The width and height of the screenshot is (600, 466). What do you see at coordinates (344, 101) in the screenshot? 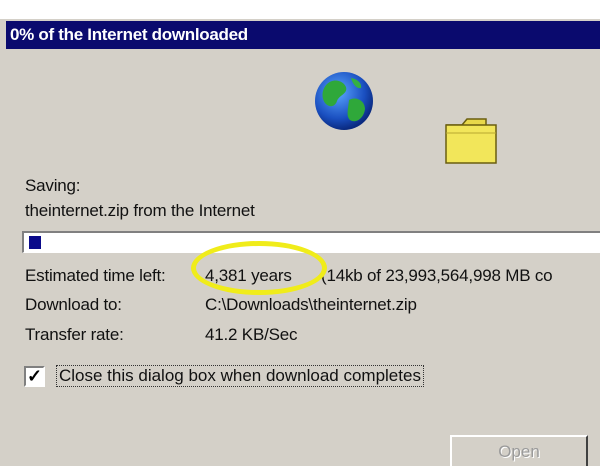
I see `globe-icon` at bounding box center [344, 101].